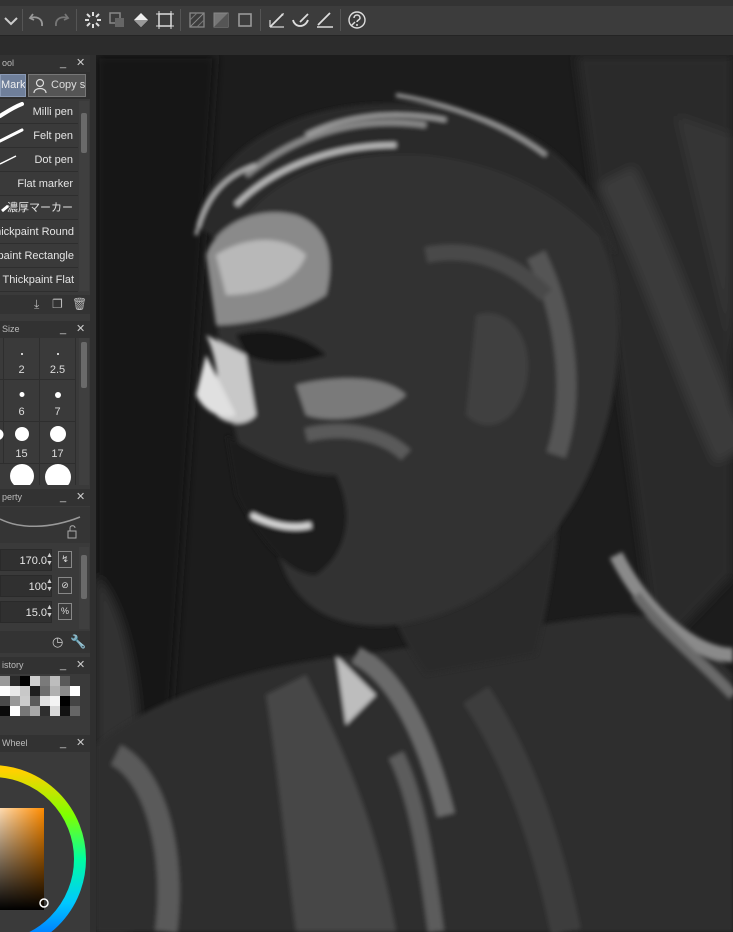  Describe the element at coordinates (39, 136) in the screenshot. I see `brush-item-felt-pen: Felt pen` at that location.